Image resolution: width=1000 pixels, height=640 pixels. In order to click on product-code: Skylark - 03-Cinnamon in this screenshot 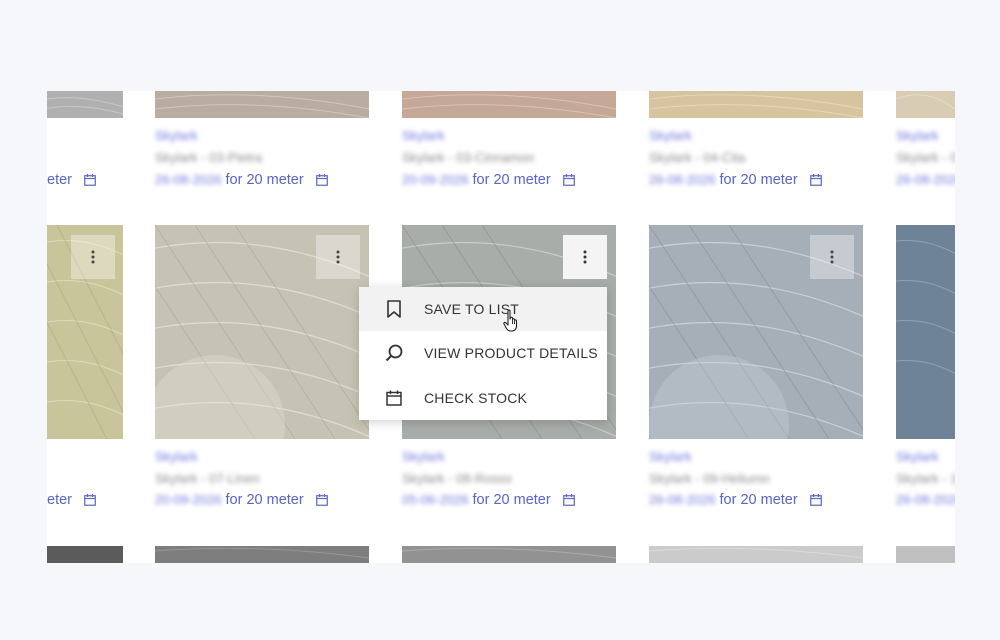, I will do `click(468, 157)`.